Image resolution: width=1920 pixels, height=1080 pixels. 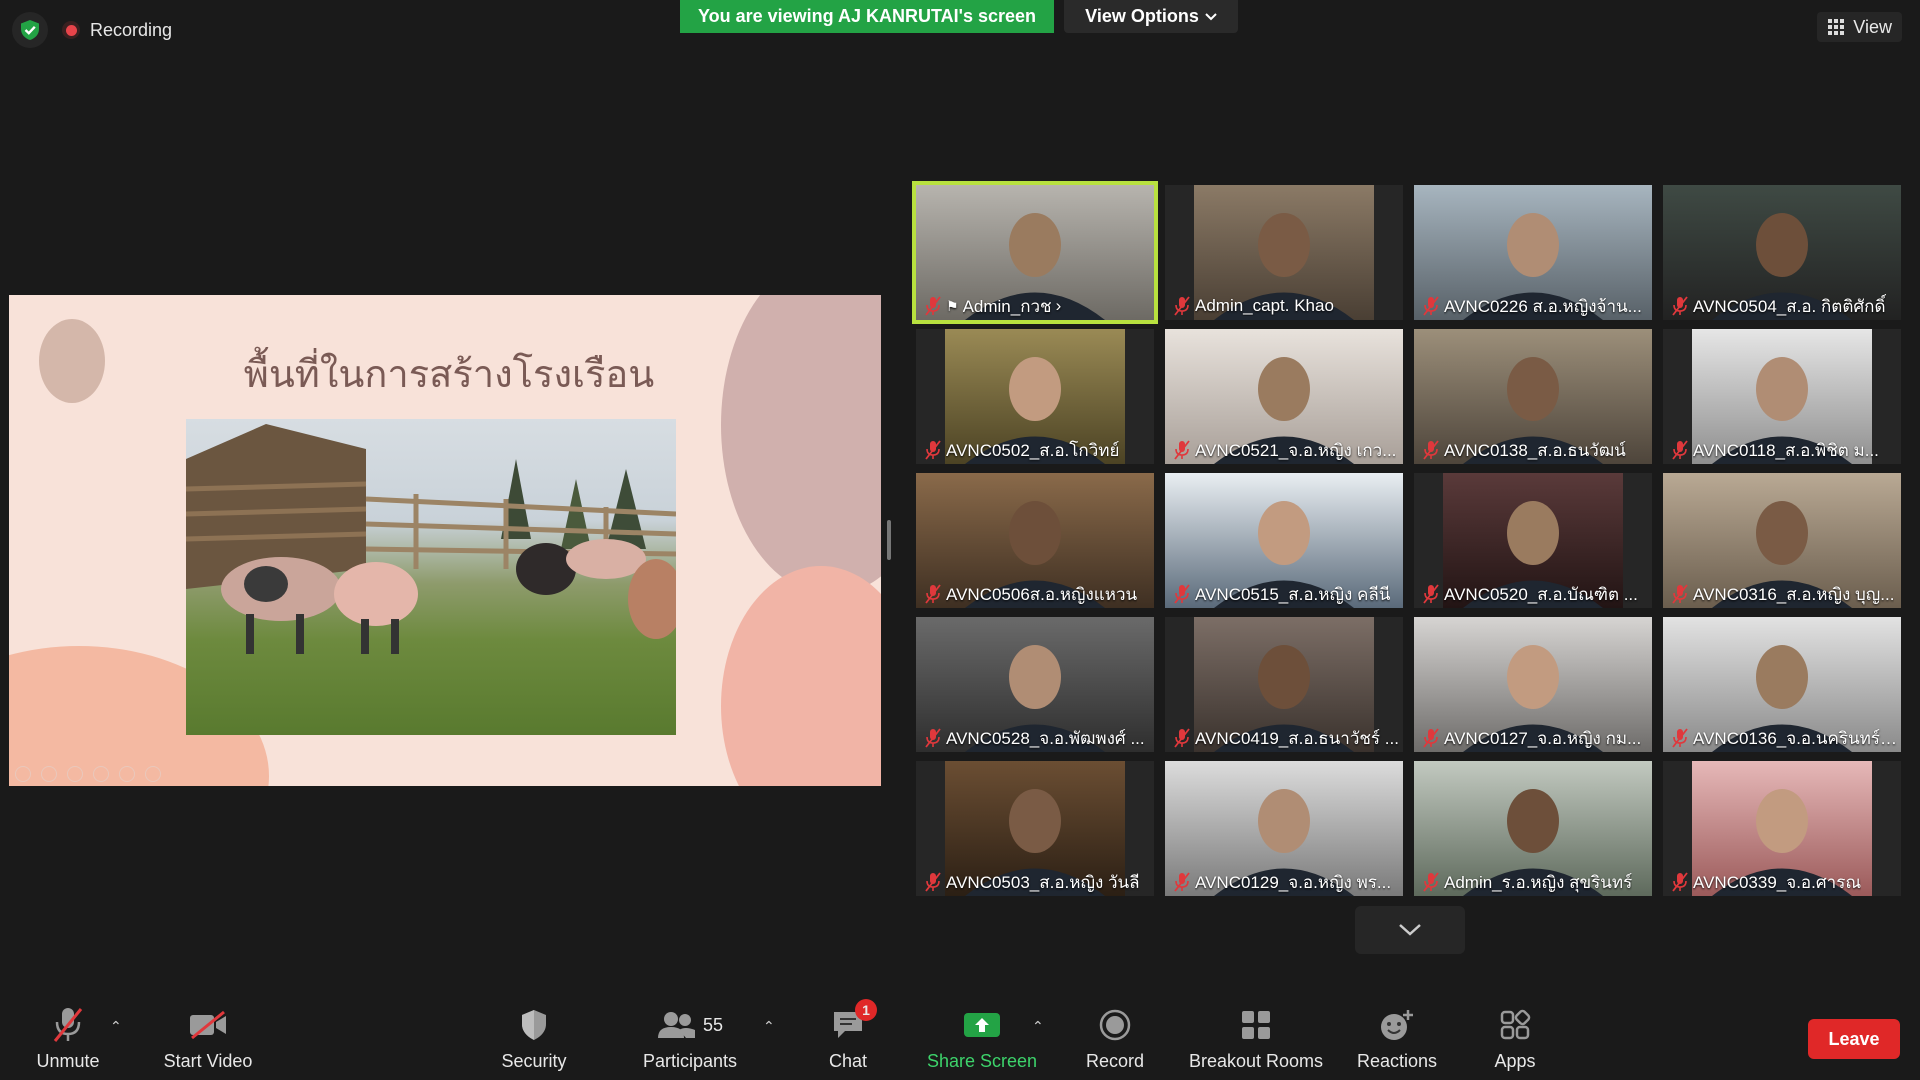 I want to click on participant-name-label: Admin_capt. Khao, so click(x=1264, y=305).